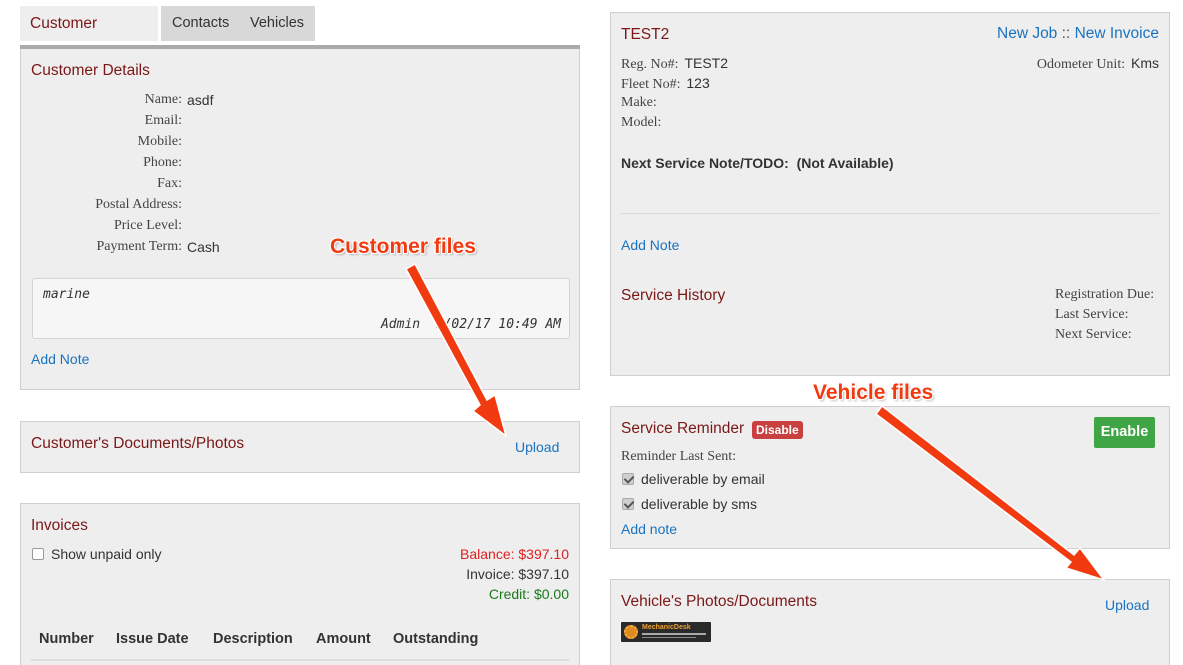 The width and height of the screenshot is (1183, 665). What do you see at coordinates (456, 350) in the screenshot?
I see `customer-files-arrow` at bounding box center [456, 350].